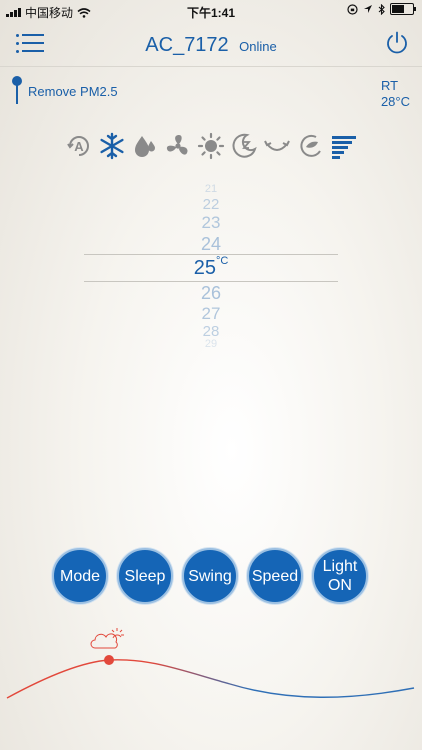 The width and height of the screenshot is (422, 750). What do you see at coordinates (211, 314) in the screenshot?
I see `temp-option: 27` at bounding box center [211, 314].